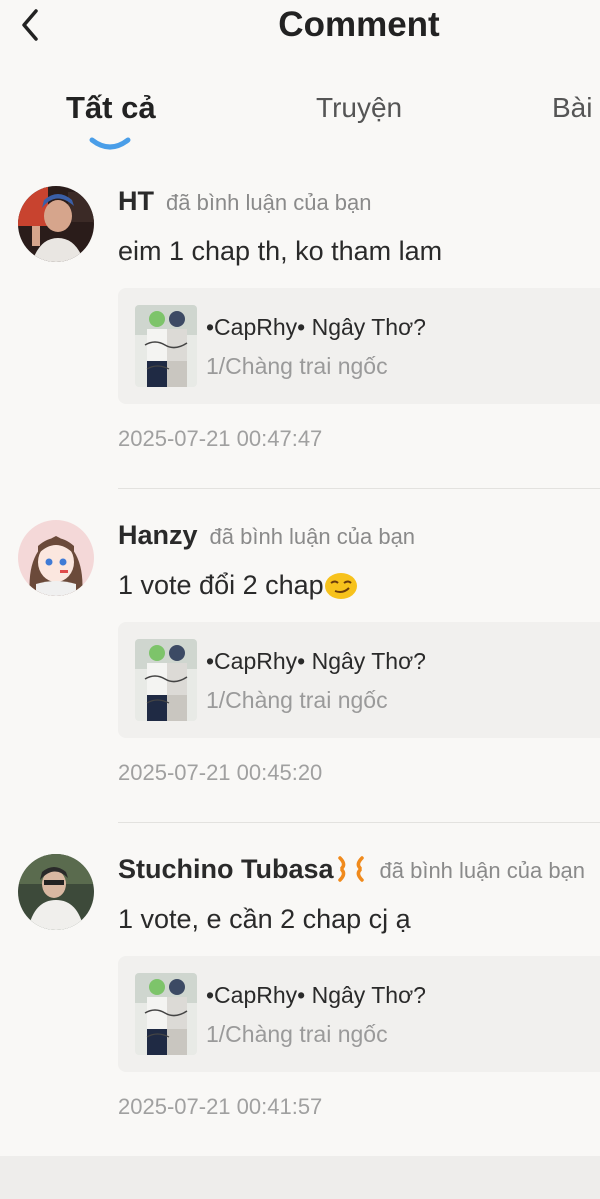 The image size is (600, 1199). I want to click on comment-text: 1 vote, e cần 2 chap cj ạ, so click(264, 919).